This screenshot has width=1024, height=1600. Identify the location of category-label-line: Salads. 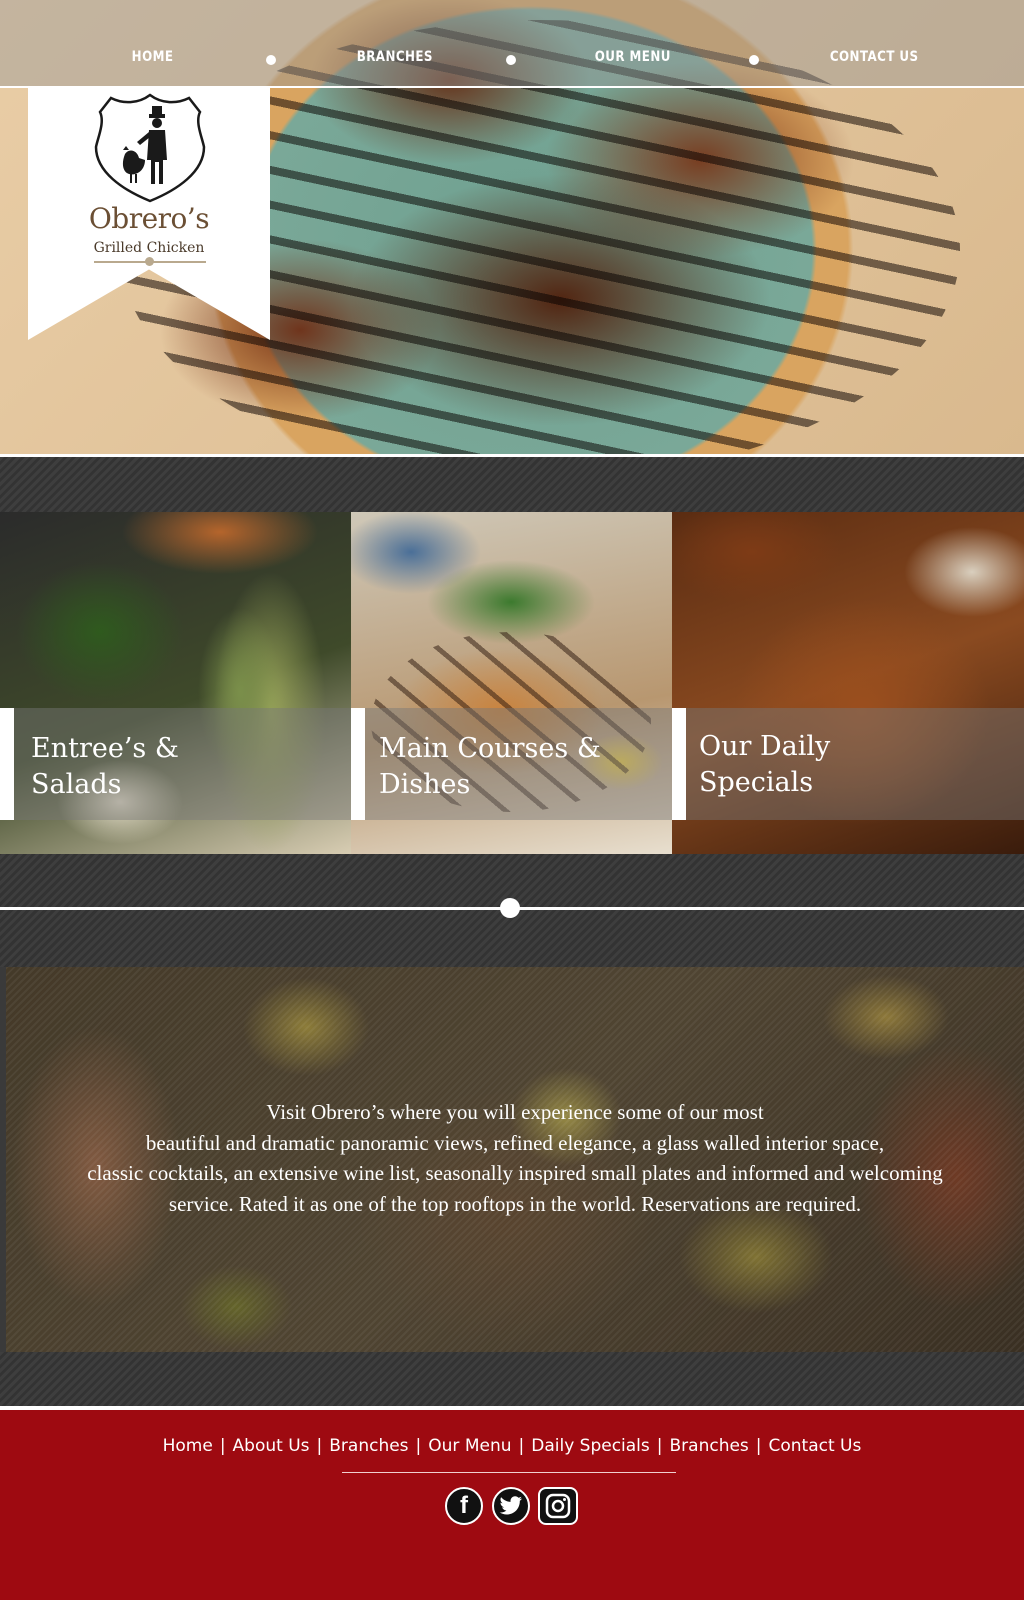
(76, 784).